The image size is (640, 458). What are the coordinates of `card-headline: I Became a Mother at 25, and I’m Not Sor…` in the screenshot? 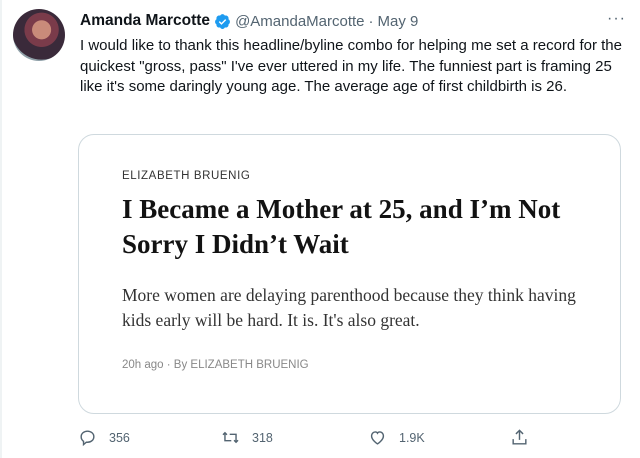 It's located at (341, 226).